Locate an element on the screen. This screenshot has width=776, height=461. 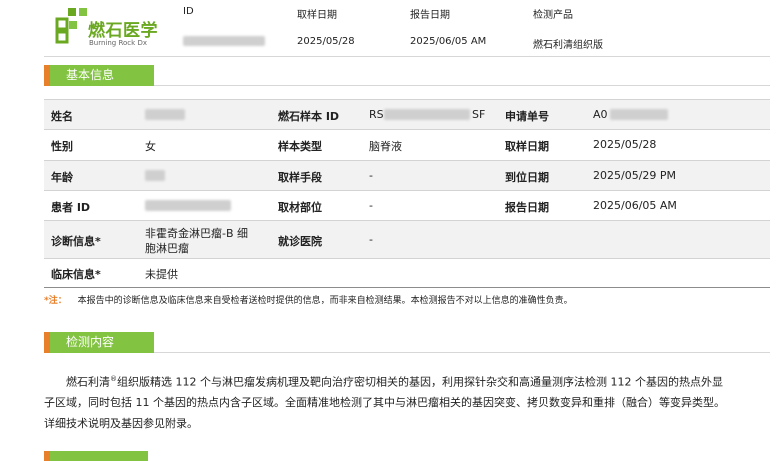
sample-id-suffix: SF is located at coordinates (479, 114).